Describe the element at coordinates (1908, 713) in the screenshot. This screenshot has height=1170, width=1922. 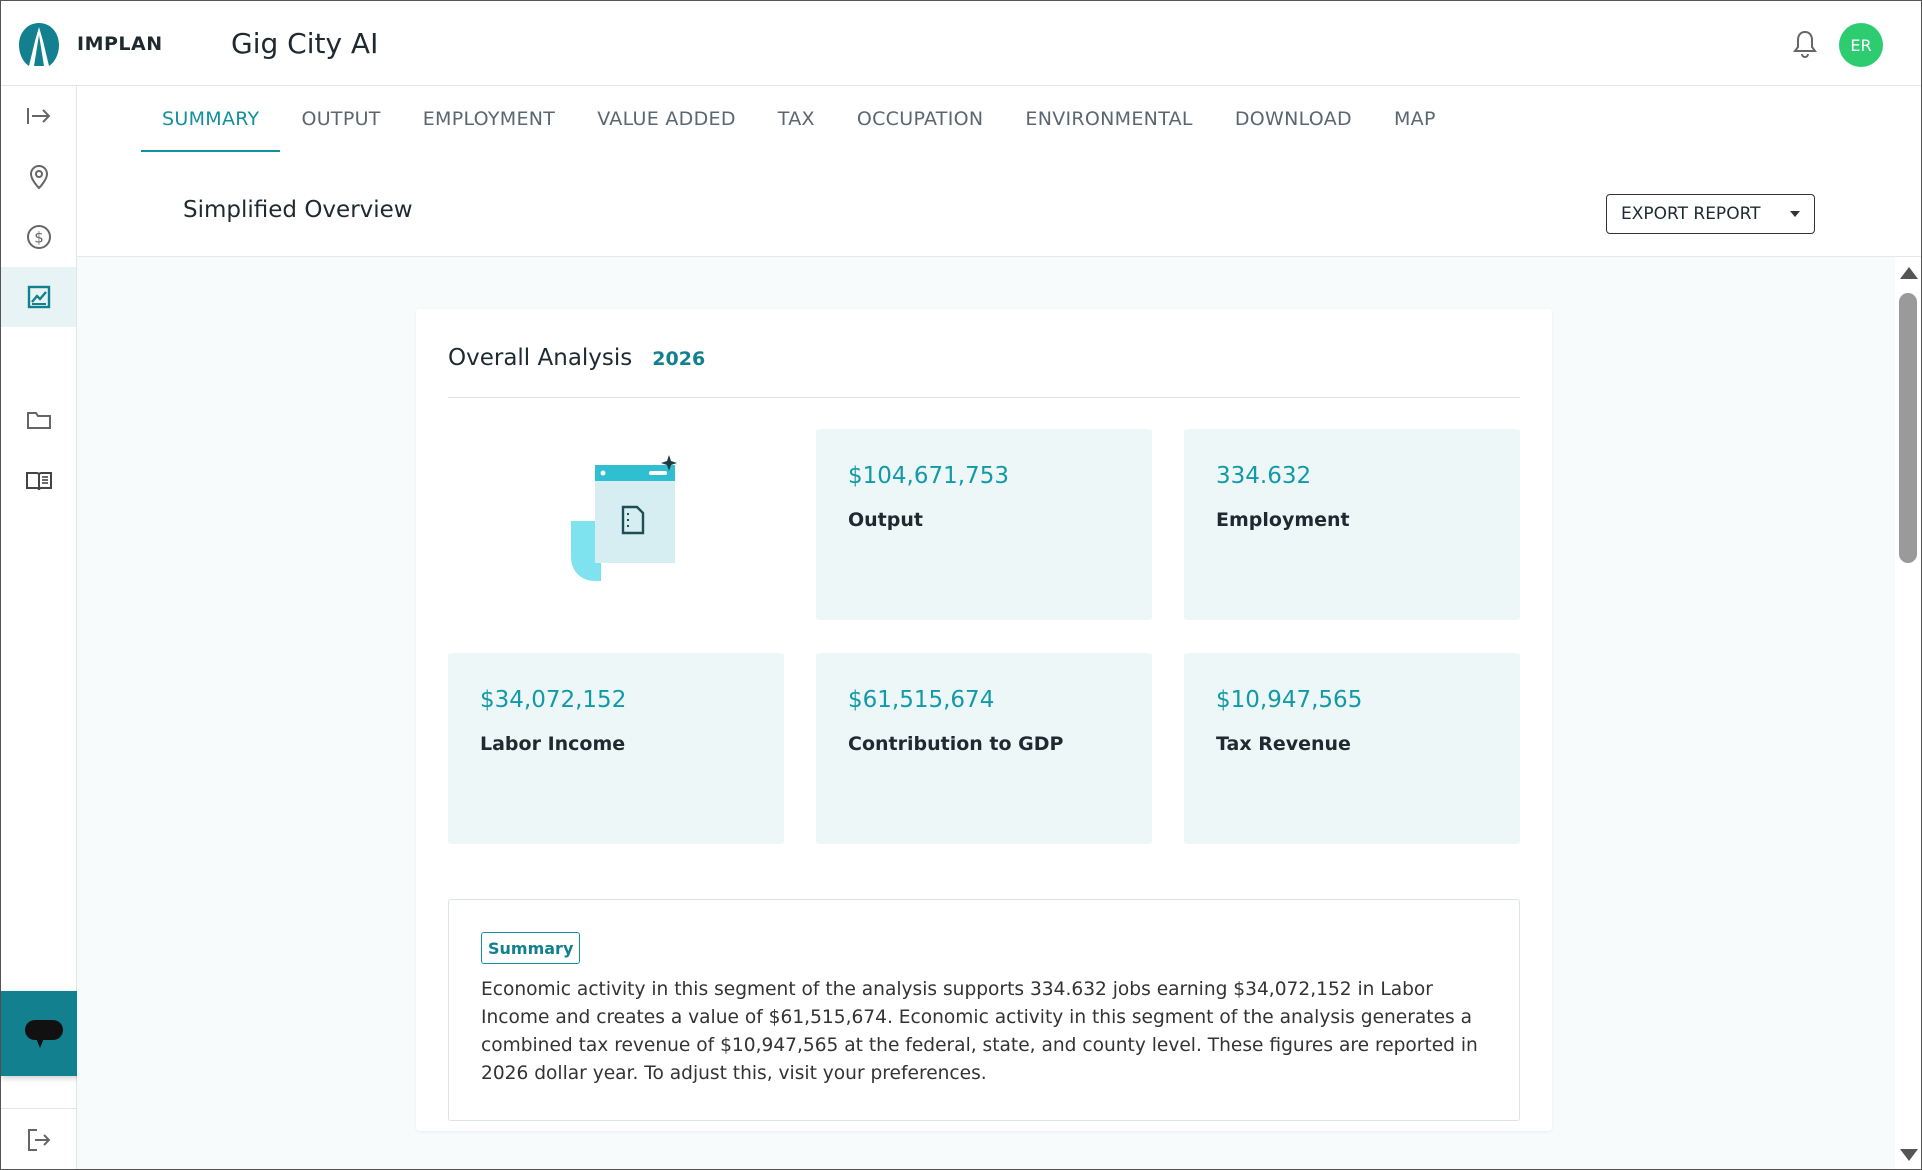
I see `vertical-scrollbar` at that location.